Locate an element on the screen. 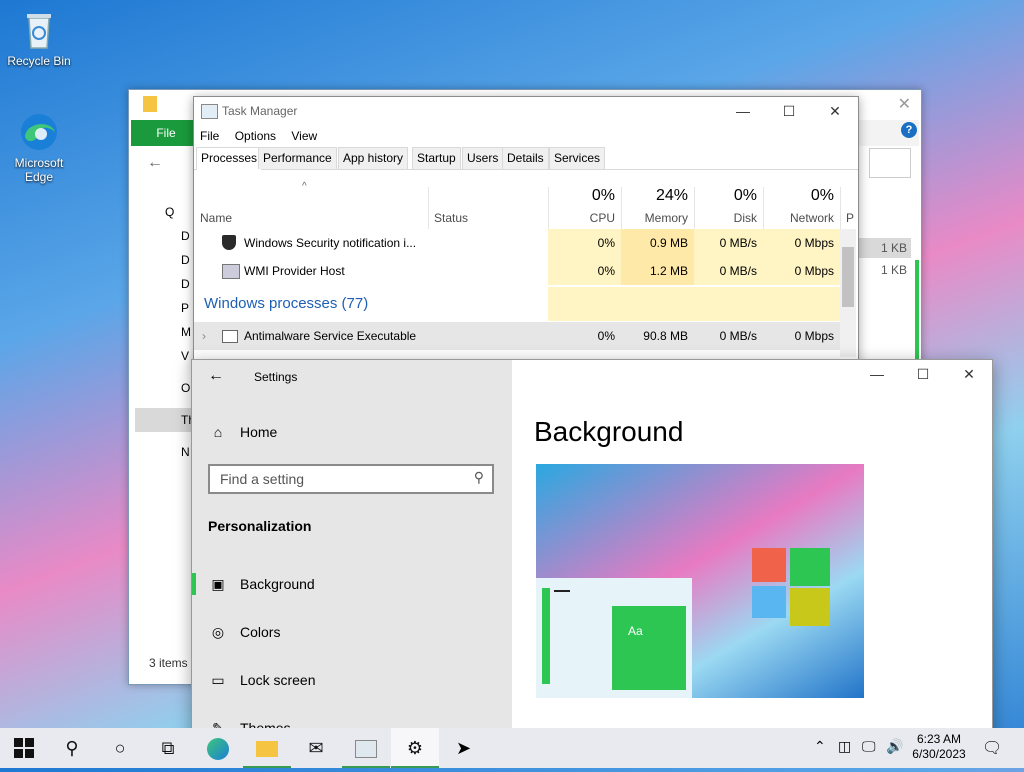 Image resolution: width=1024 pixels, height=772 pixels. process-name: WMI Provider Host is located at coordinates (294, 271).